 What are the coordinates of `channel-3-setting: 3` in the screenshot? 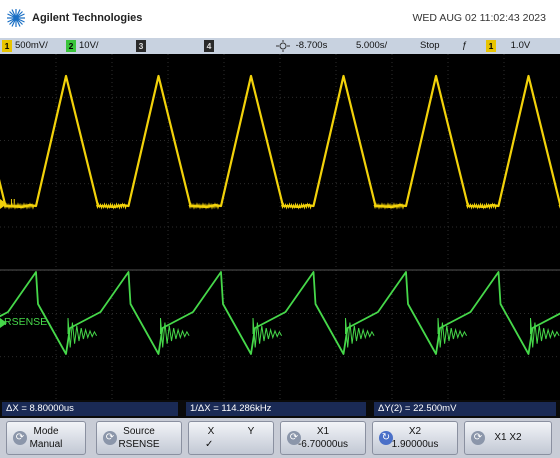 It's located at (141, 46).